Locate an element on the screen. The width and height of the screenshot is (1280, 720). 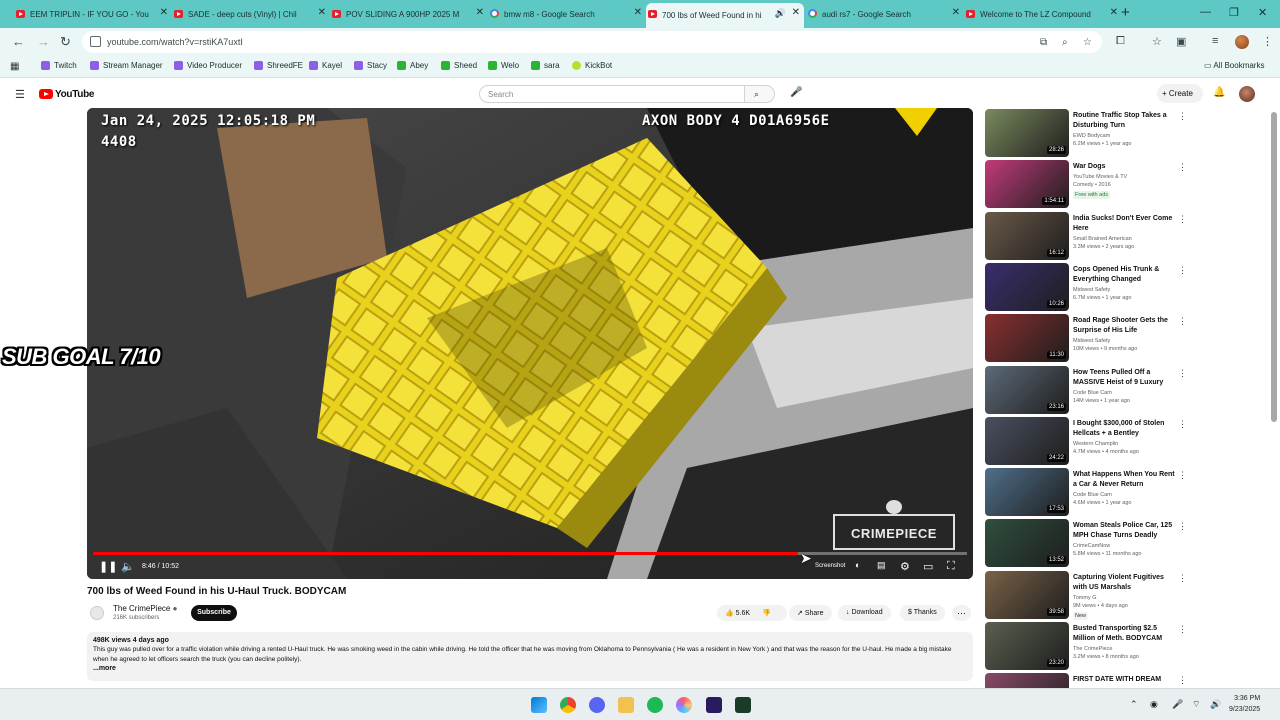
install-icon: ⧉ is located at coordinates (1043, 42).